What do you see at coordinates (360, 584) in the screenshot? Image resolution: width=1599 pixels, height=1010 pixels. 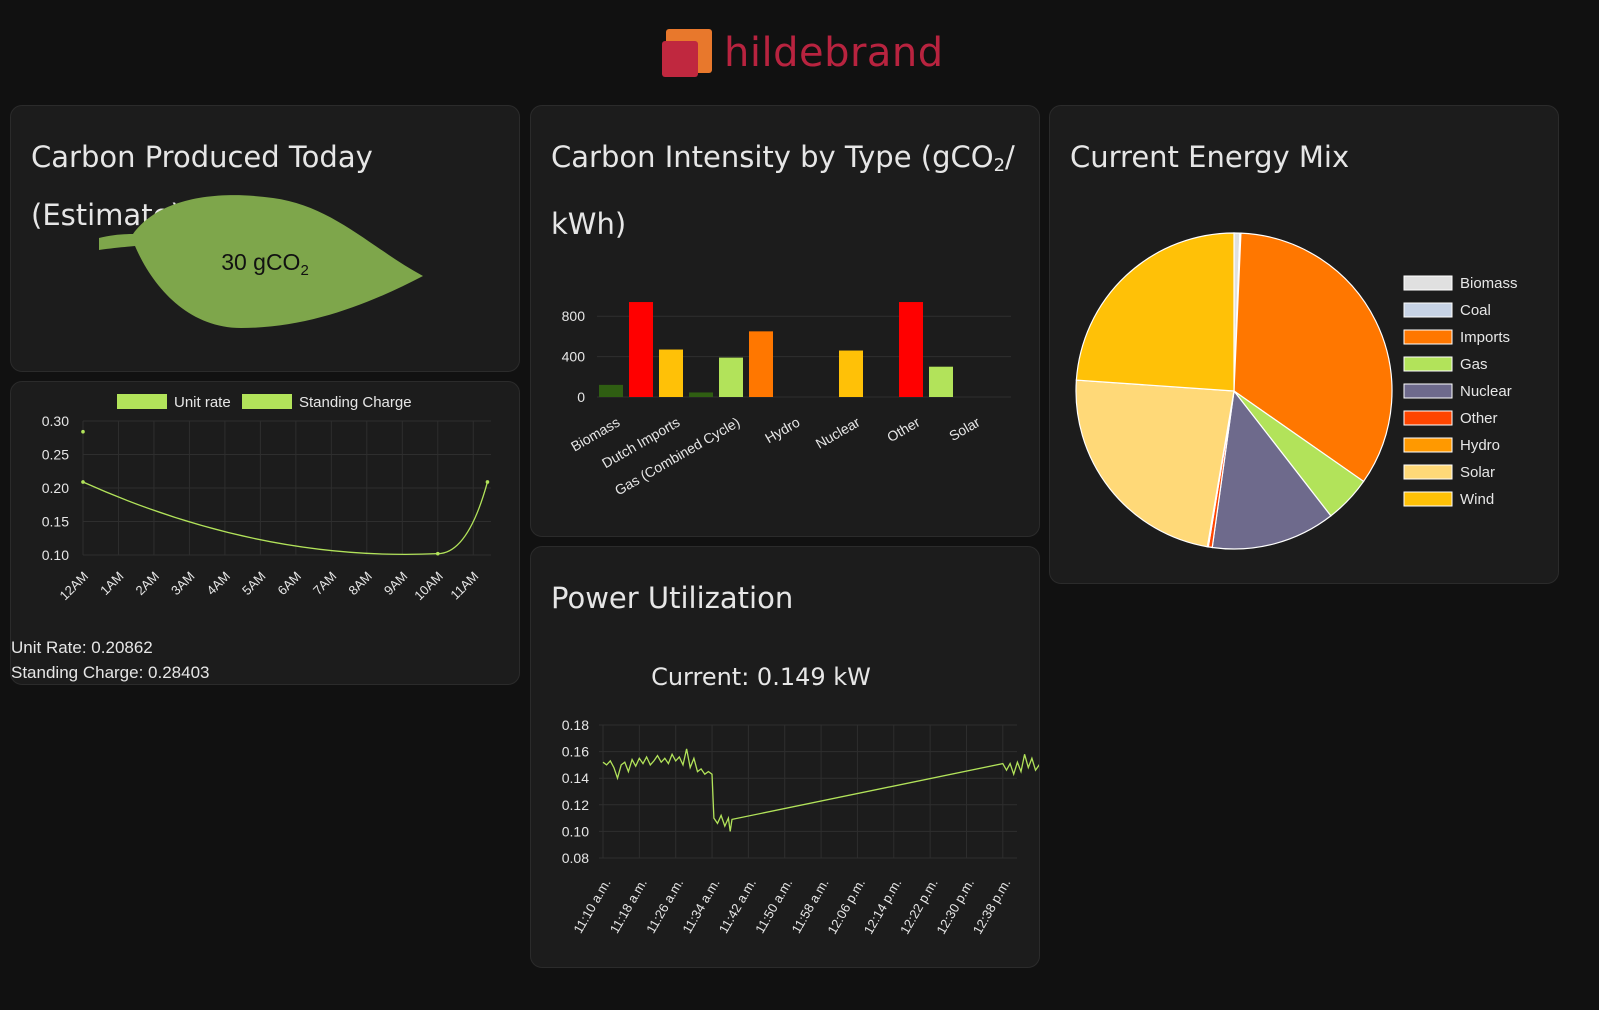 I see `tariff-x-tick: 8AM` at bounding box center [360, 584].